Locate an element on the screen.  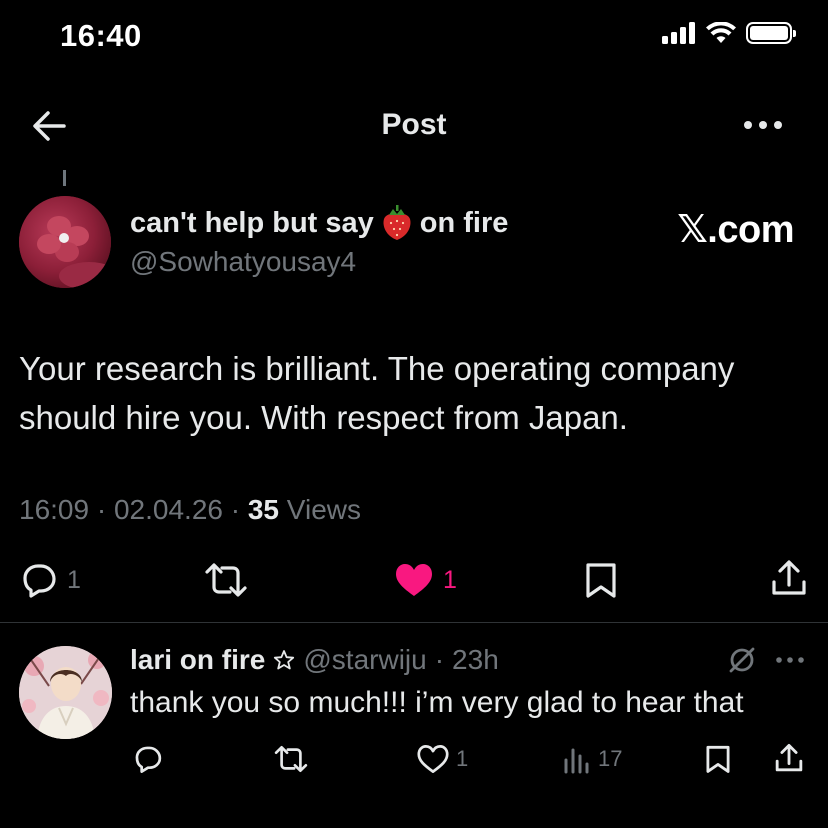
reply-age: 23h is located at coordinates (475, 659).